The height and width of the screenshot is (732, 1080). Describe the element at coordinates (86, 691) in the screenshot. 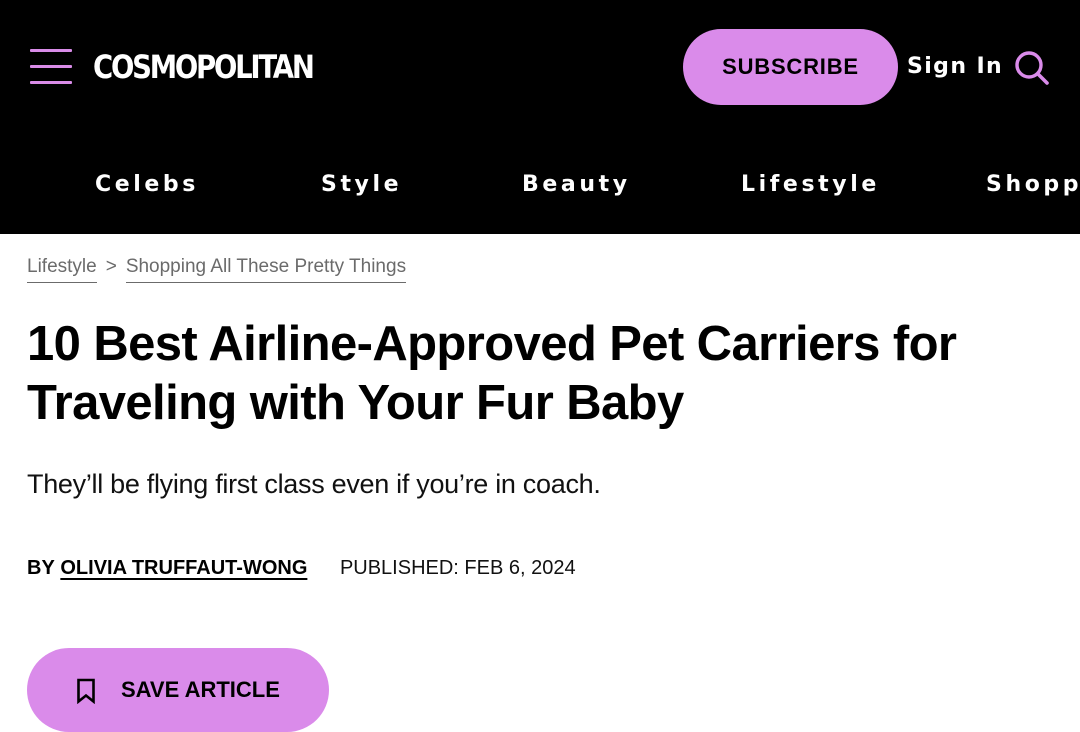

I see `bookmark-icon` at that location.